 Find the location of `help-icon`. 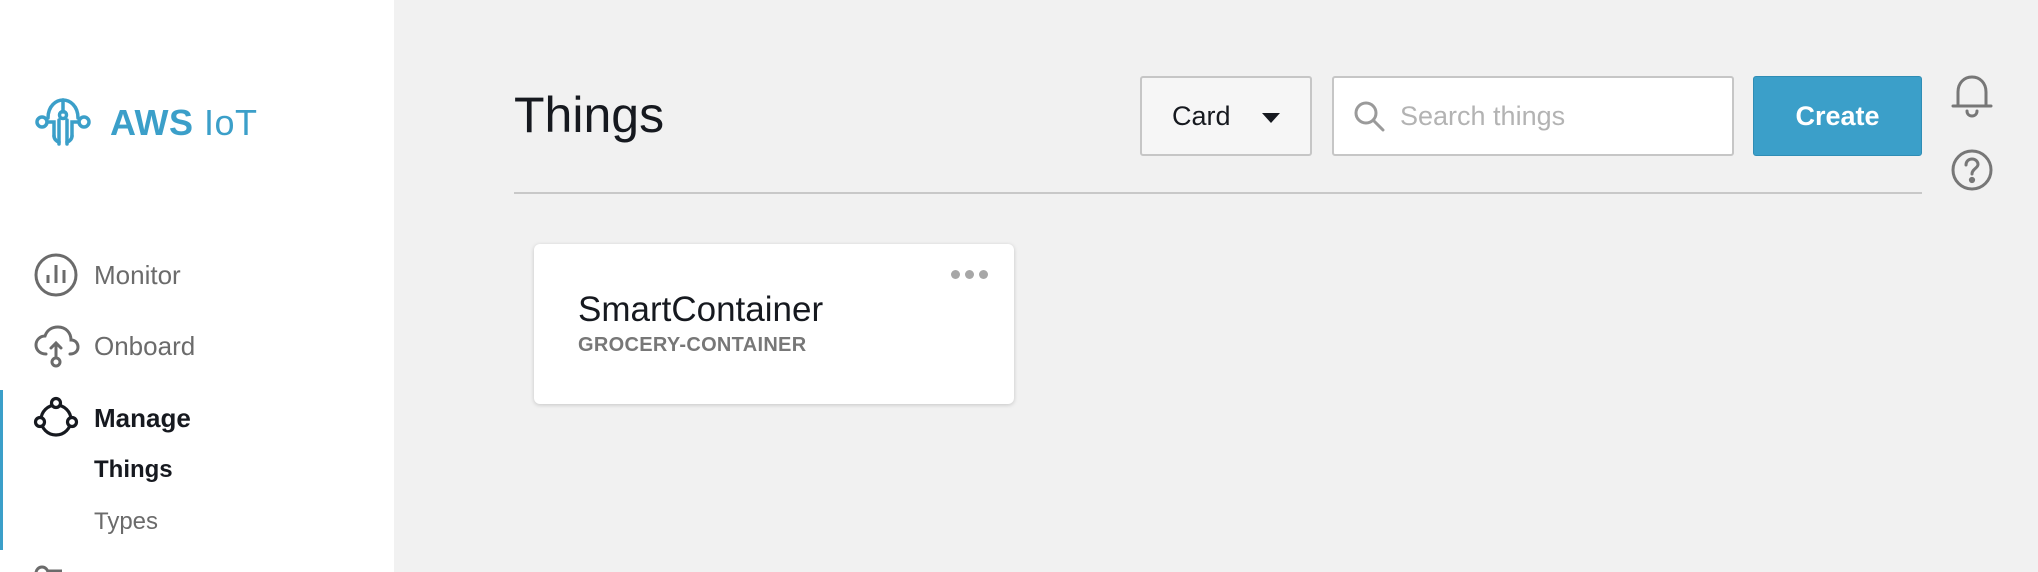

help-icon is located at coordinates (1972, 170).